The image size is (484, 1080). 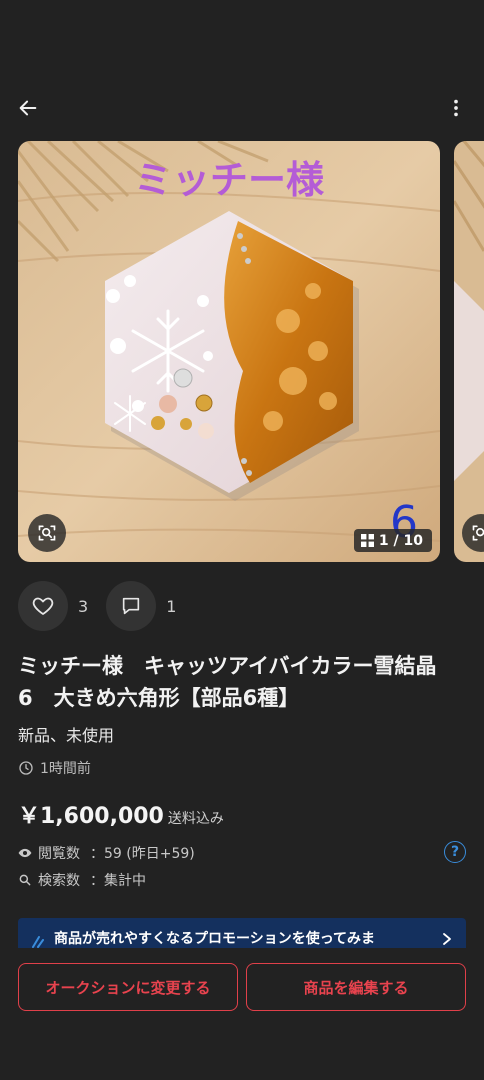 I want to click on item-price: ￥1,600,000, so click(x=91, y=816).